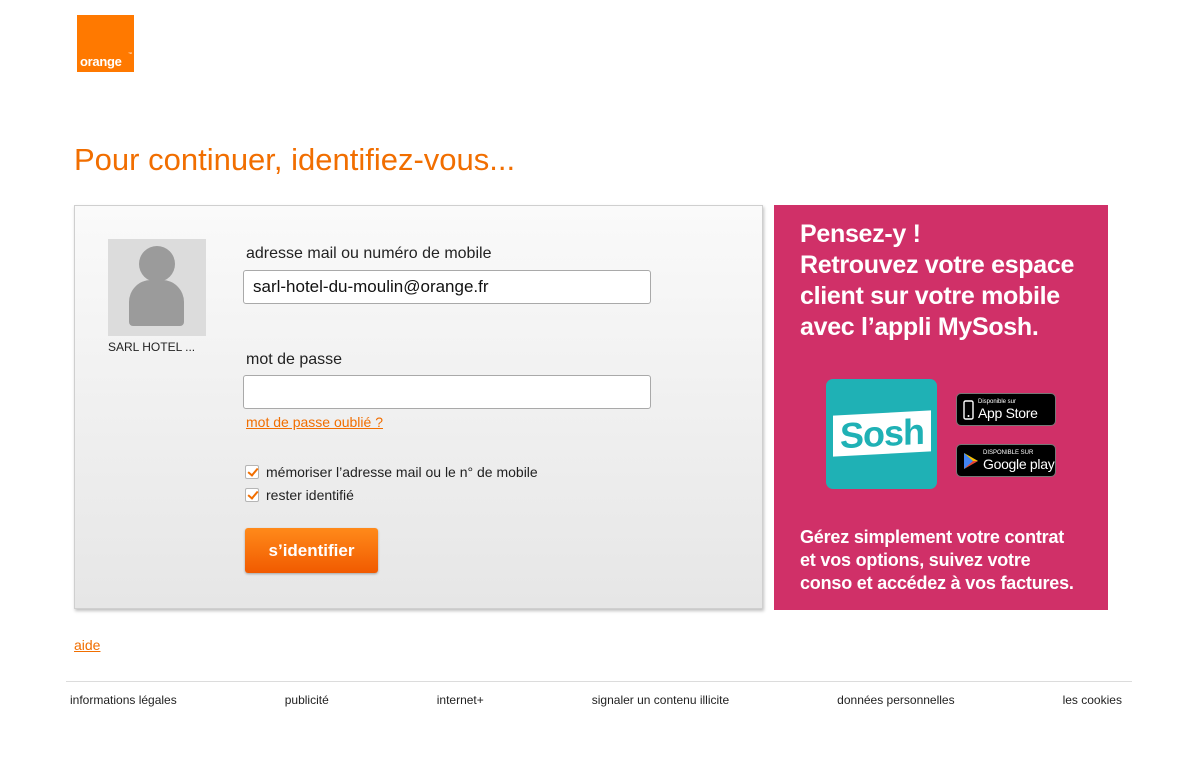 Image resolution: width=1200 pixels, height=762 pixels. I want to click on promo-title-line: Retrouvez votre espace, so click(937, 265).